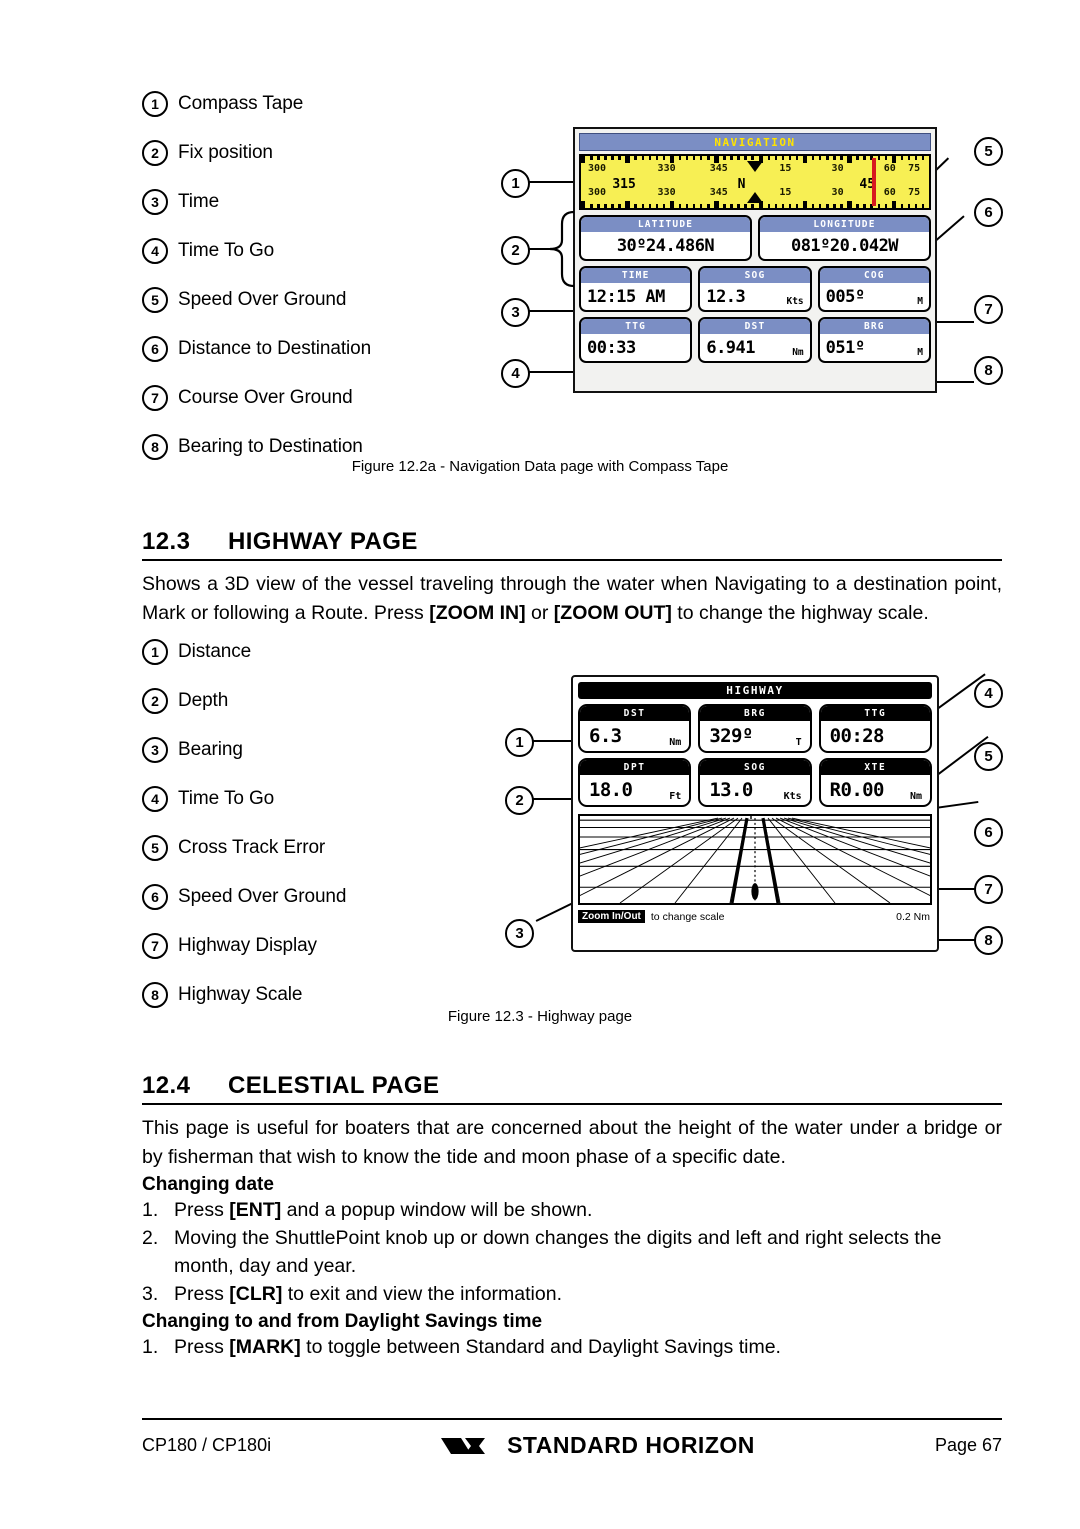  What do you see at coordinates (731, 790) in the screenshot?
I see `highway-field-sog-value: 13.0` at bounding box center [731, 790].